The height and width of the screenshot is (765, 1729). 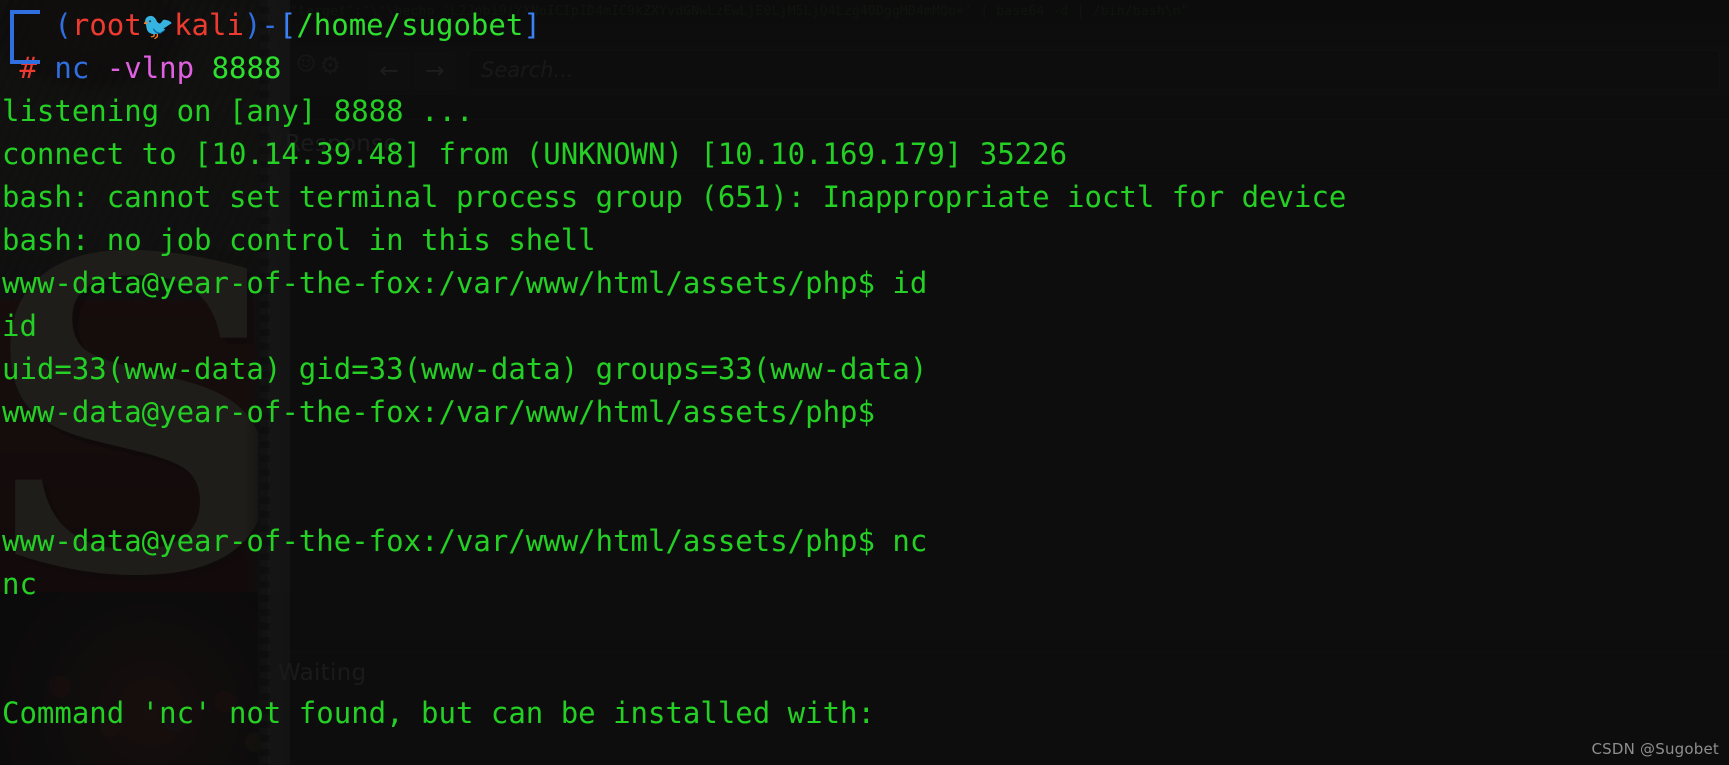 What do you see at coordinates (252, 25) in the screenshot?
I see `prompt-paren-close: )` at bounding box center [252, 25].